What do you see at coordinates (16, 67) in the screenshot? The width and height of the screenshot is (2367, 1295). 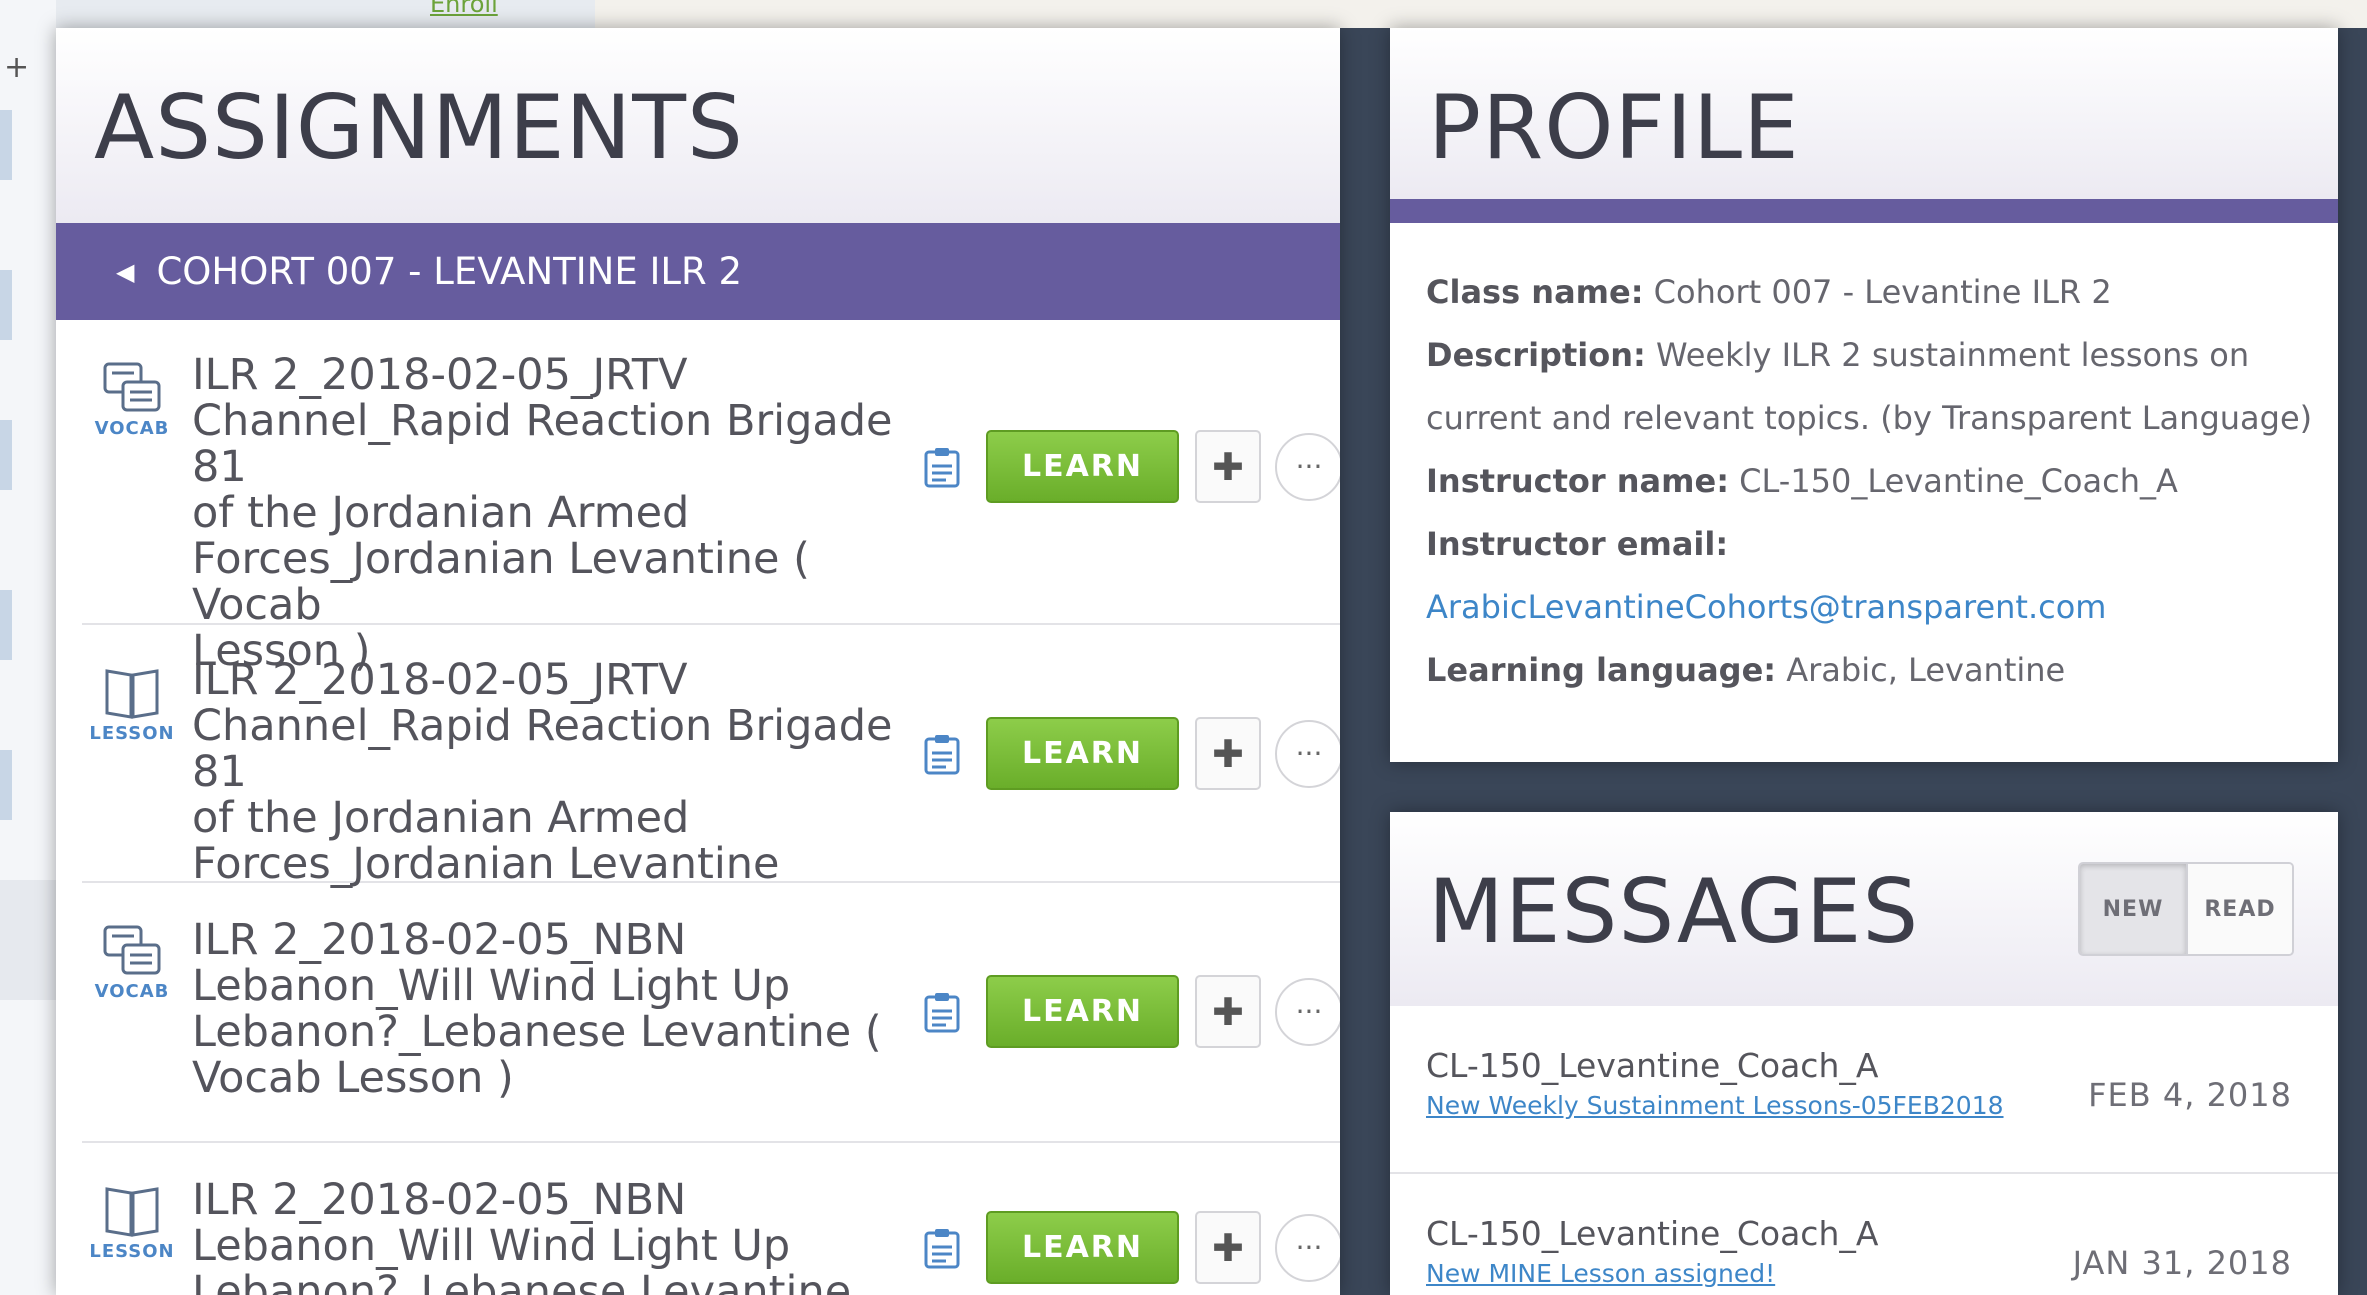 I see `expand-plus-icon: +` at bounding box center [16, 67].